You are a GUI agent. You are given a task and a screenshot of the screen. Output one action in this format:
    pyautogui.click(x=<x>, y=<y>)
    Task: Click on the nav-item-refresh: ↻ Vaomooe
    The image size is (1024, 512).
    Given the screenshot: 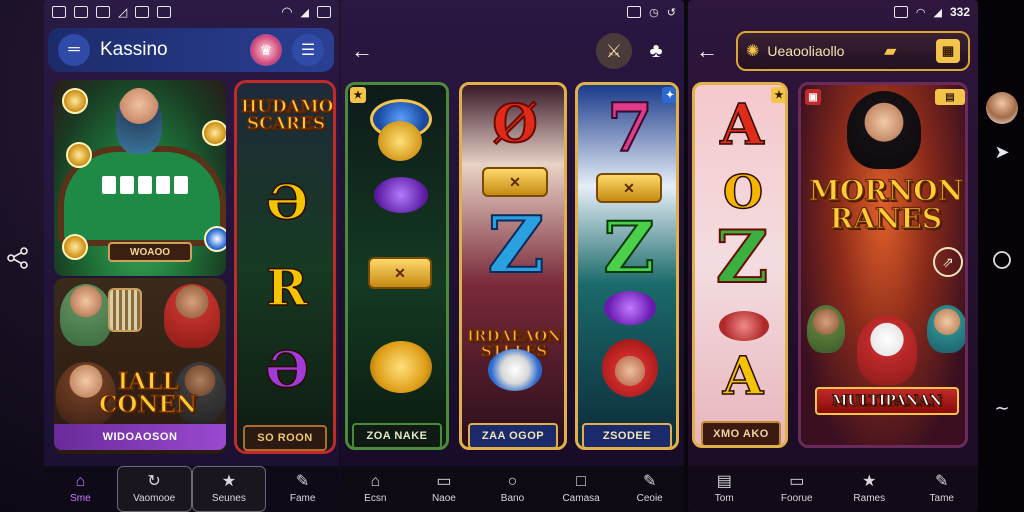 What is the action you would take?
    pyautogui.click(x=154, y=489)
    